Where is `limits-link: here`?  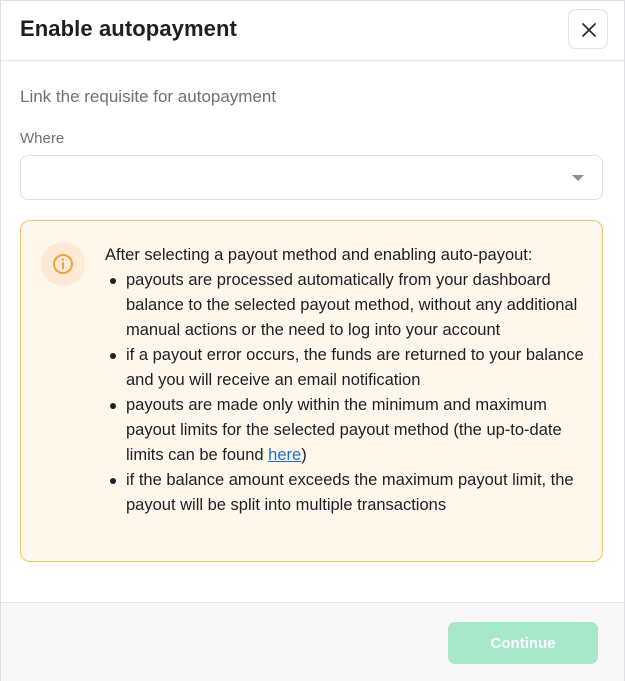 limits-link: here is located at coordinates (284, 455).